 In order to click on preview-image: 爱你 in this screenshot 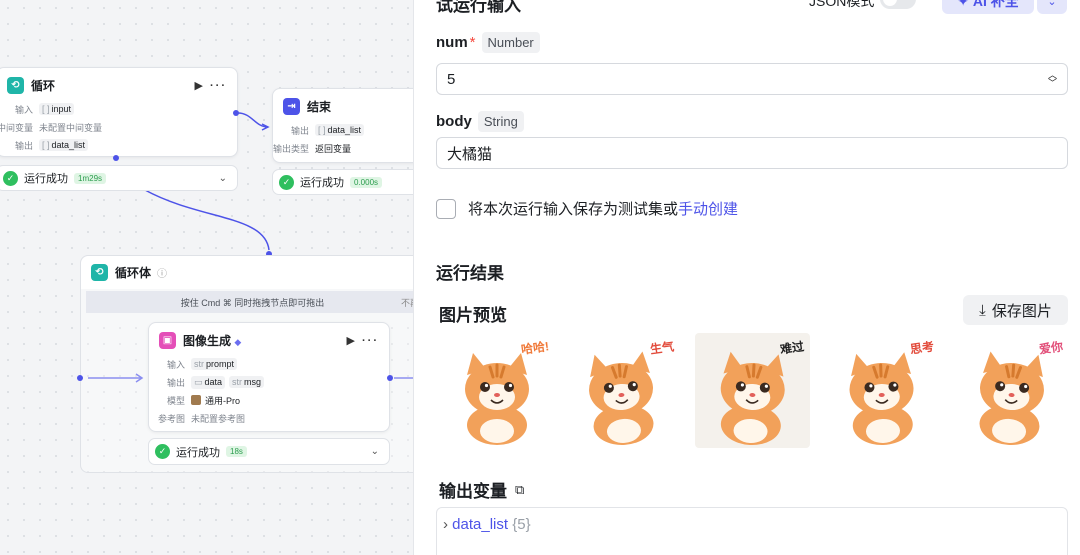, I will do `click(1011, 390)`.